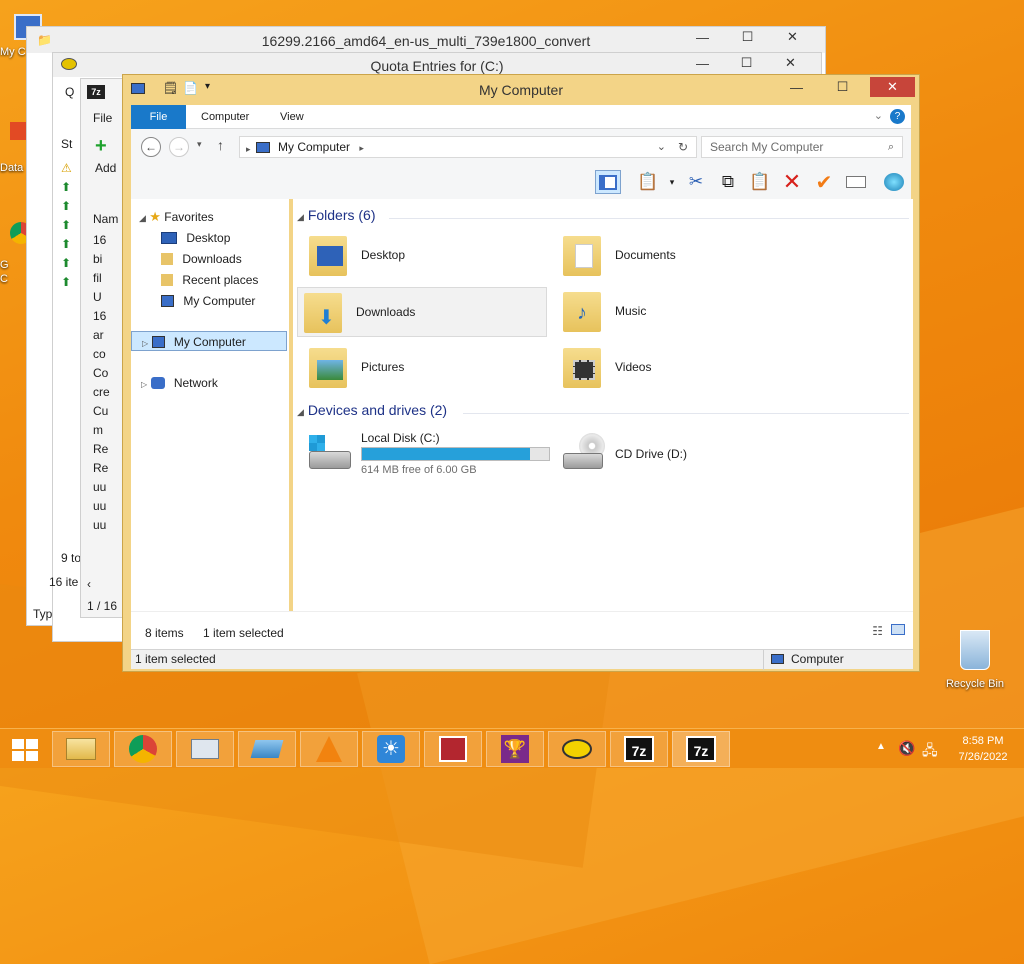 This screenshot has height=964, width=1024. I want to click on column-header-name: Nam, so click(105, 219).